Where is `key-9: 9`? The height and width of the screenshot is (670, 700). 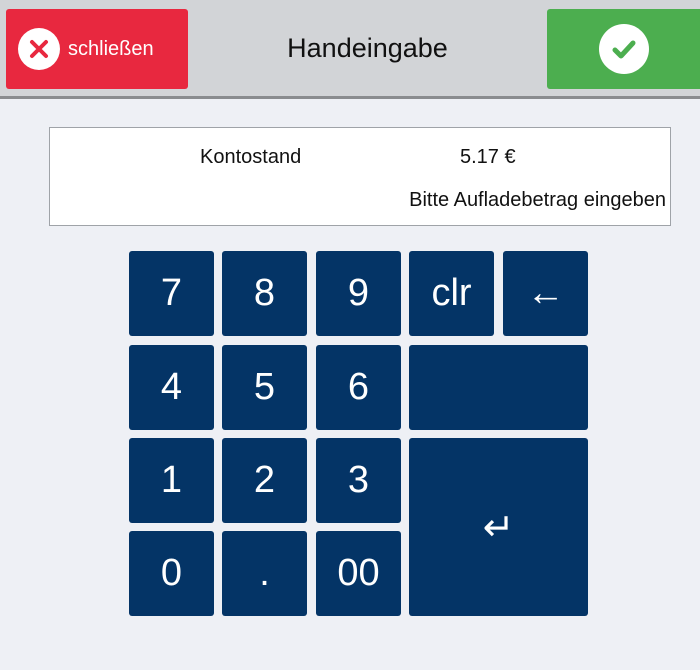
key-9: 9 is located at coordinates (358, 293).